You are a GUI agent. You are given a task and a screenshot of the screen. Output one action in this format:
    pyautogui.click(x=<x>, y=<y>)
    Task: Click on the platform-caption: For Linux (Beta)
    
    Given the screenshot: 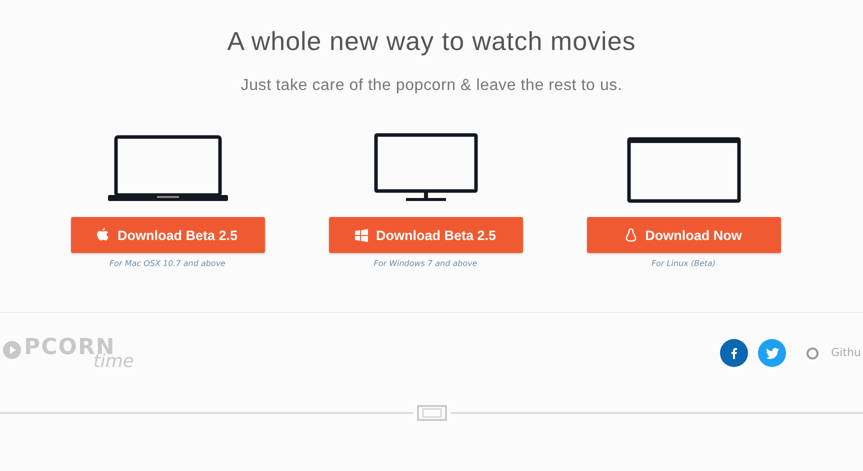 What is the action you would take?
    pyautogui.click(x=683, y=263)
    